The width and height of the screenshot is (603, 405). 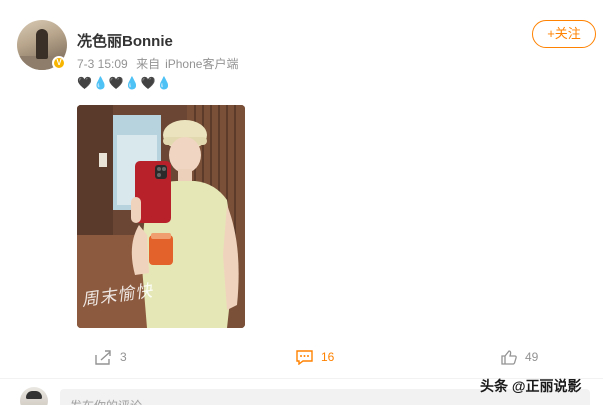 I want to click on comment-count: 16, so click(x=328, y=357).